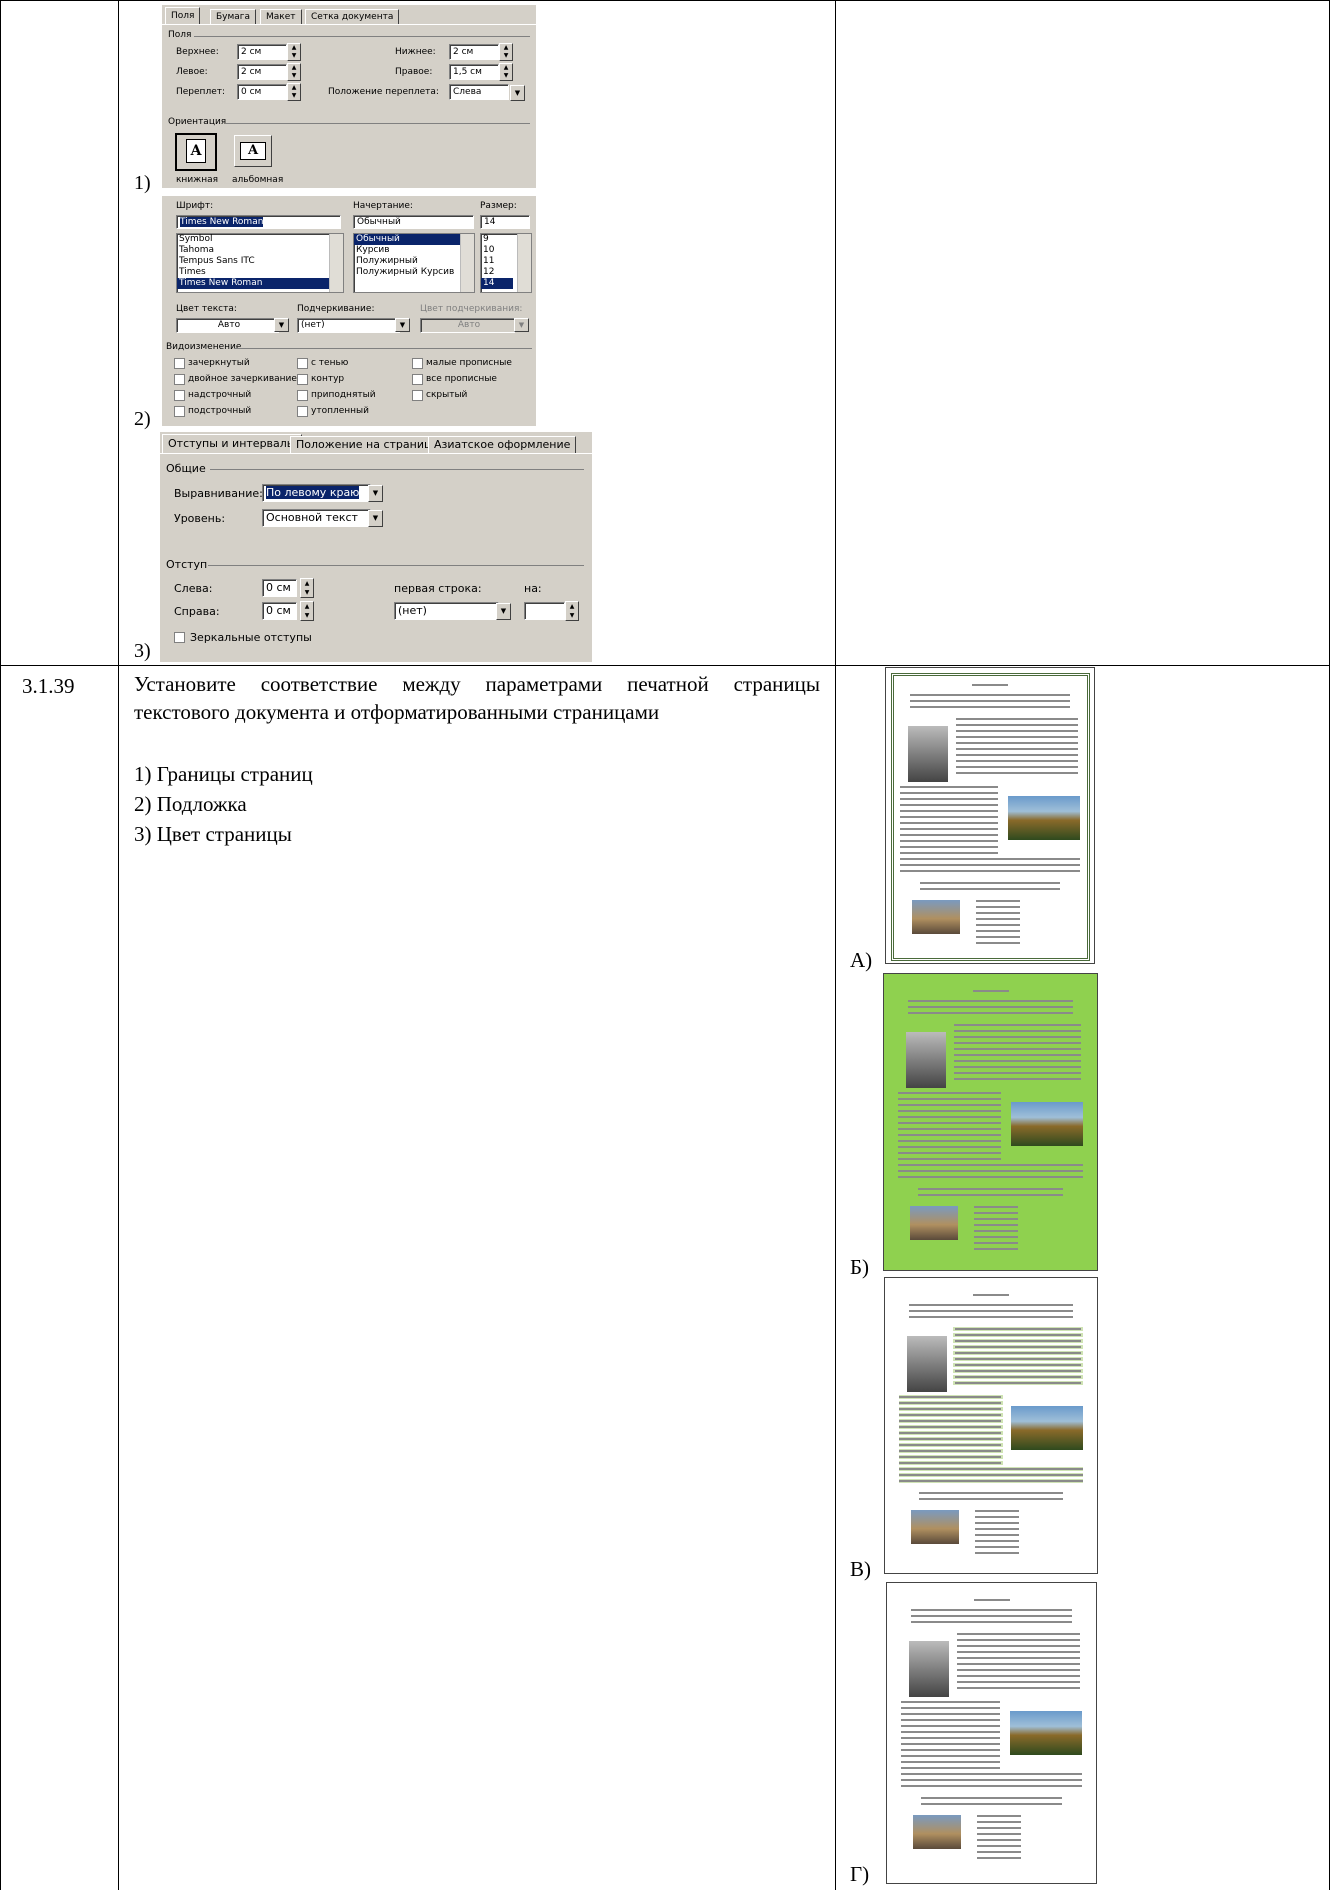 This screenshot has width=1330, height=1890. What do you see at coordinates (446, 611) in the screenshot?
I see `first-line-select: (нет)` at bounding box center [446, 611].